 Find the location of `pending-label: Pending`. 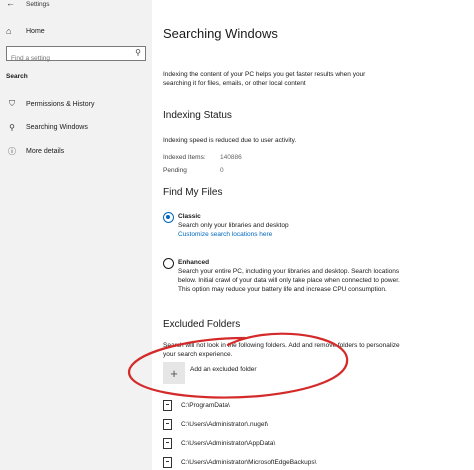

pending-label: Pending is located at coordinates (175, 170).